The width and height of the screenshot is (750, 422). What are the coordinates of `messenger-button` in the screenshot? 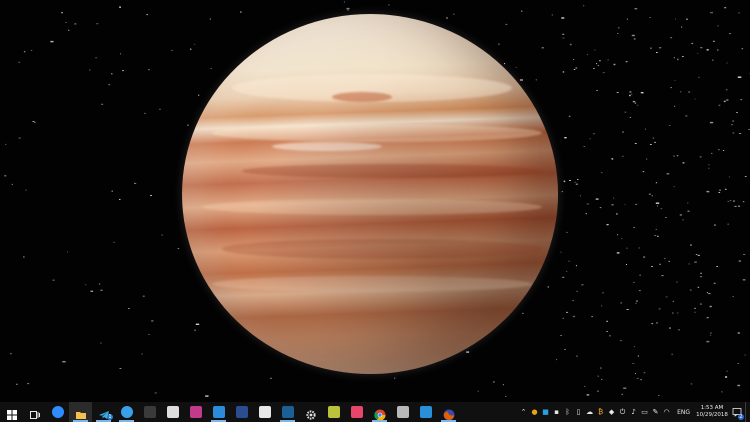 It's located at (57, 412).